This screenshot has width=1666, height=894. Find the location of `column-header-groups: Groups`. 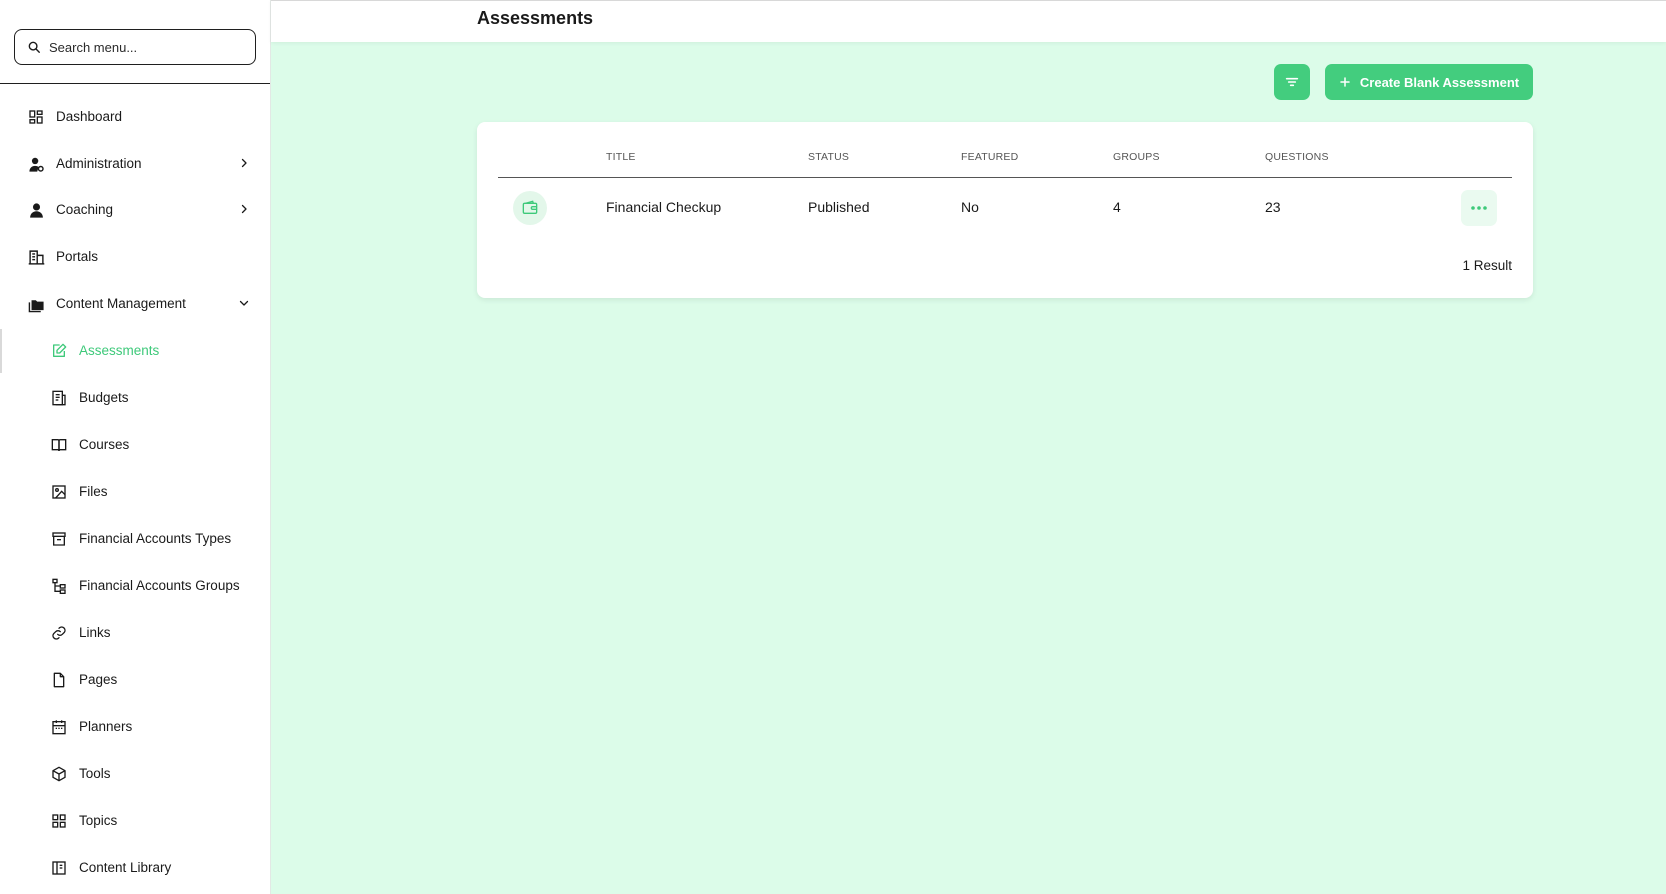

column-header-groups: Groups is located at coordinates (1136, 157).